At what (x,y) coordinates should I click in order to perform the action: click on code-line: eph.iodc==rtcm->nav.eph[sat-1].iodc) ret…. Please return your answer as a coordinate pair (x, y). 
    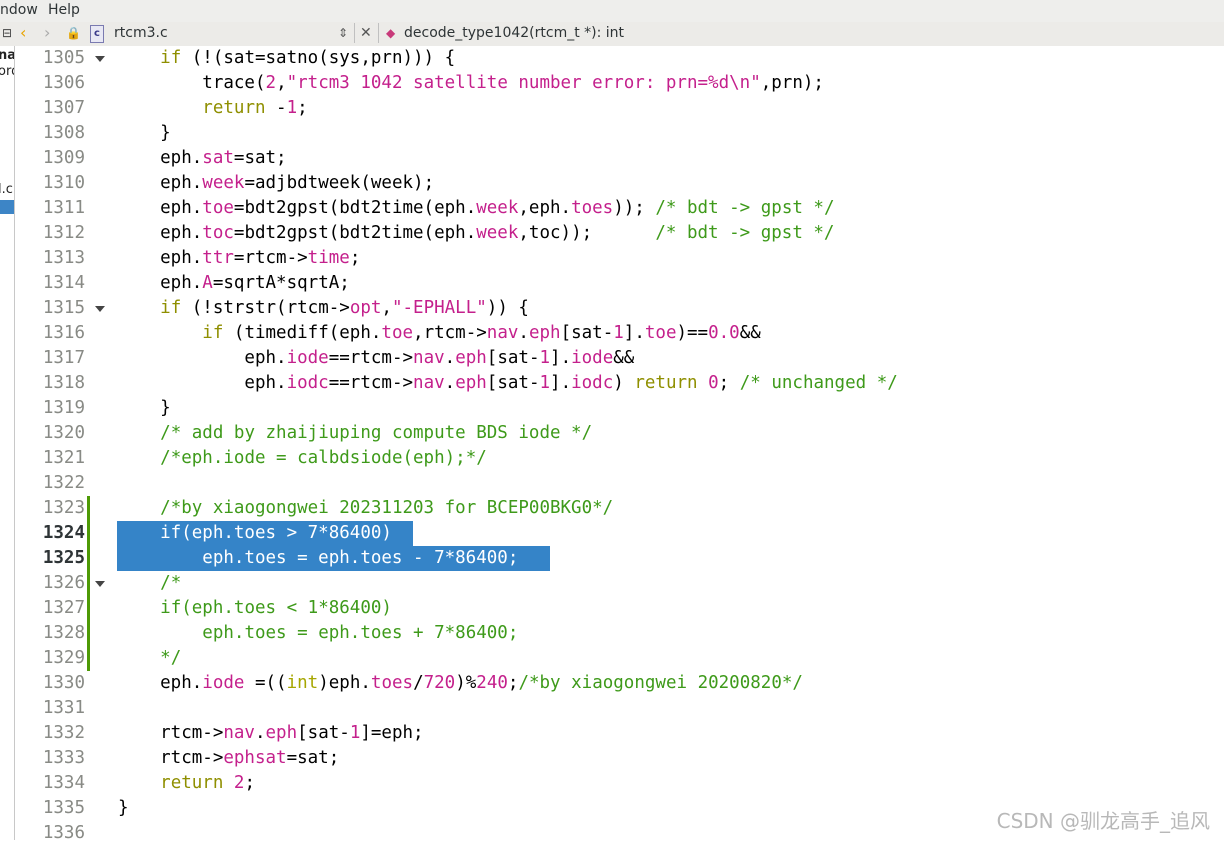
    Looking at the image, I should click on (507, 383).